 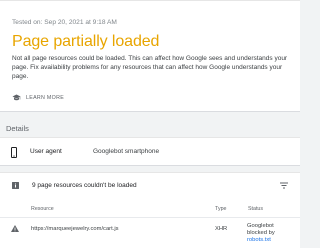 I want to click on resource-url: https://marqueejewelry.com/cart.js, so click(x=75, y=229).